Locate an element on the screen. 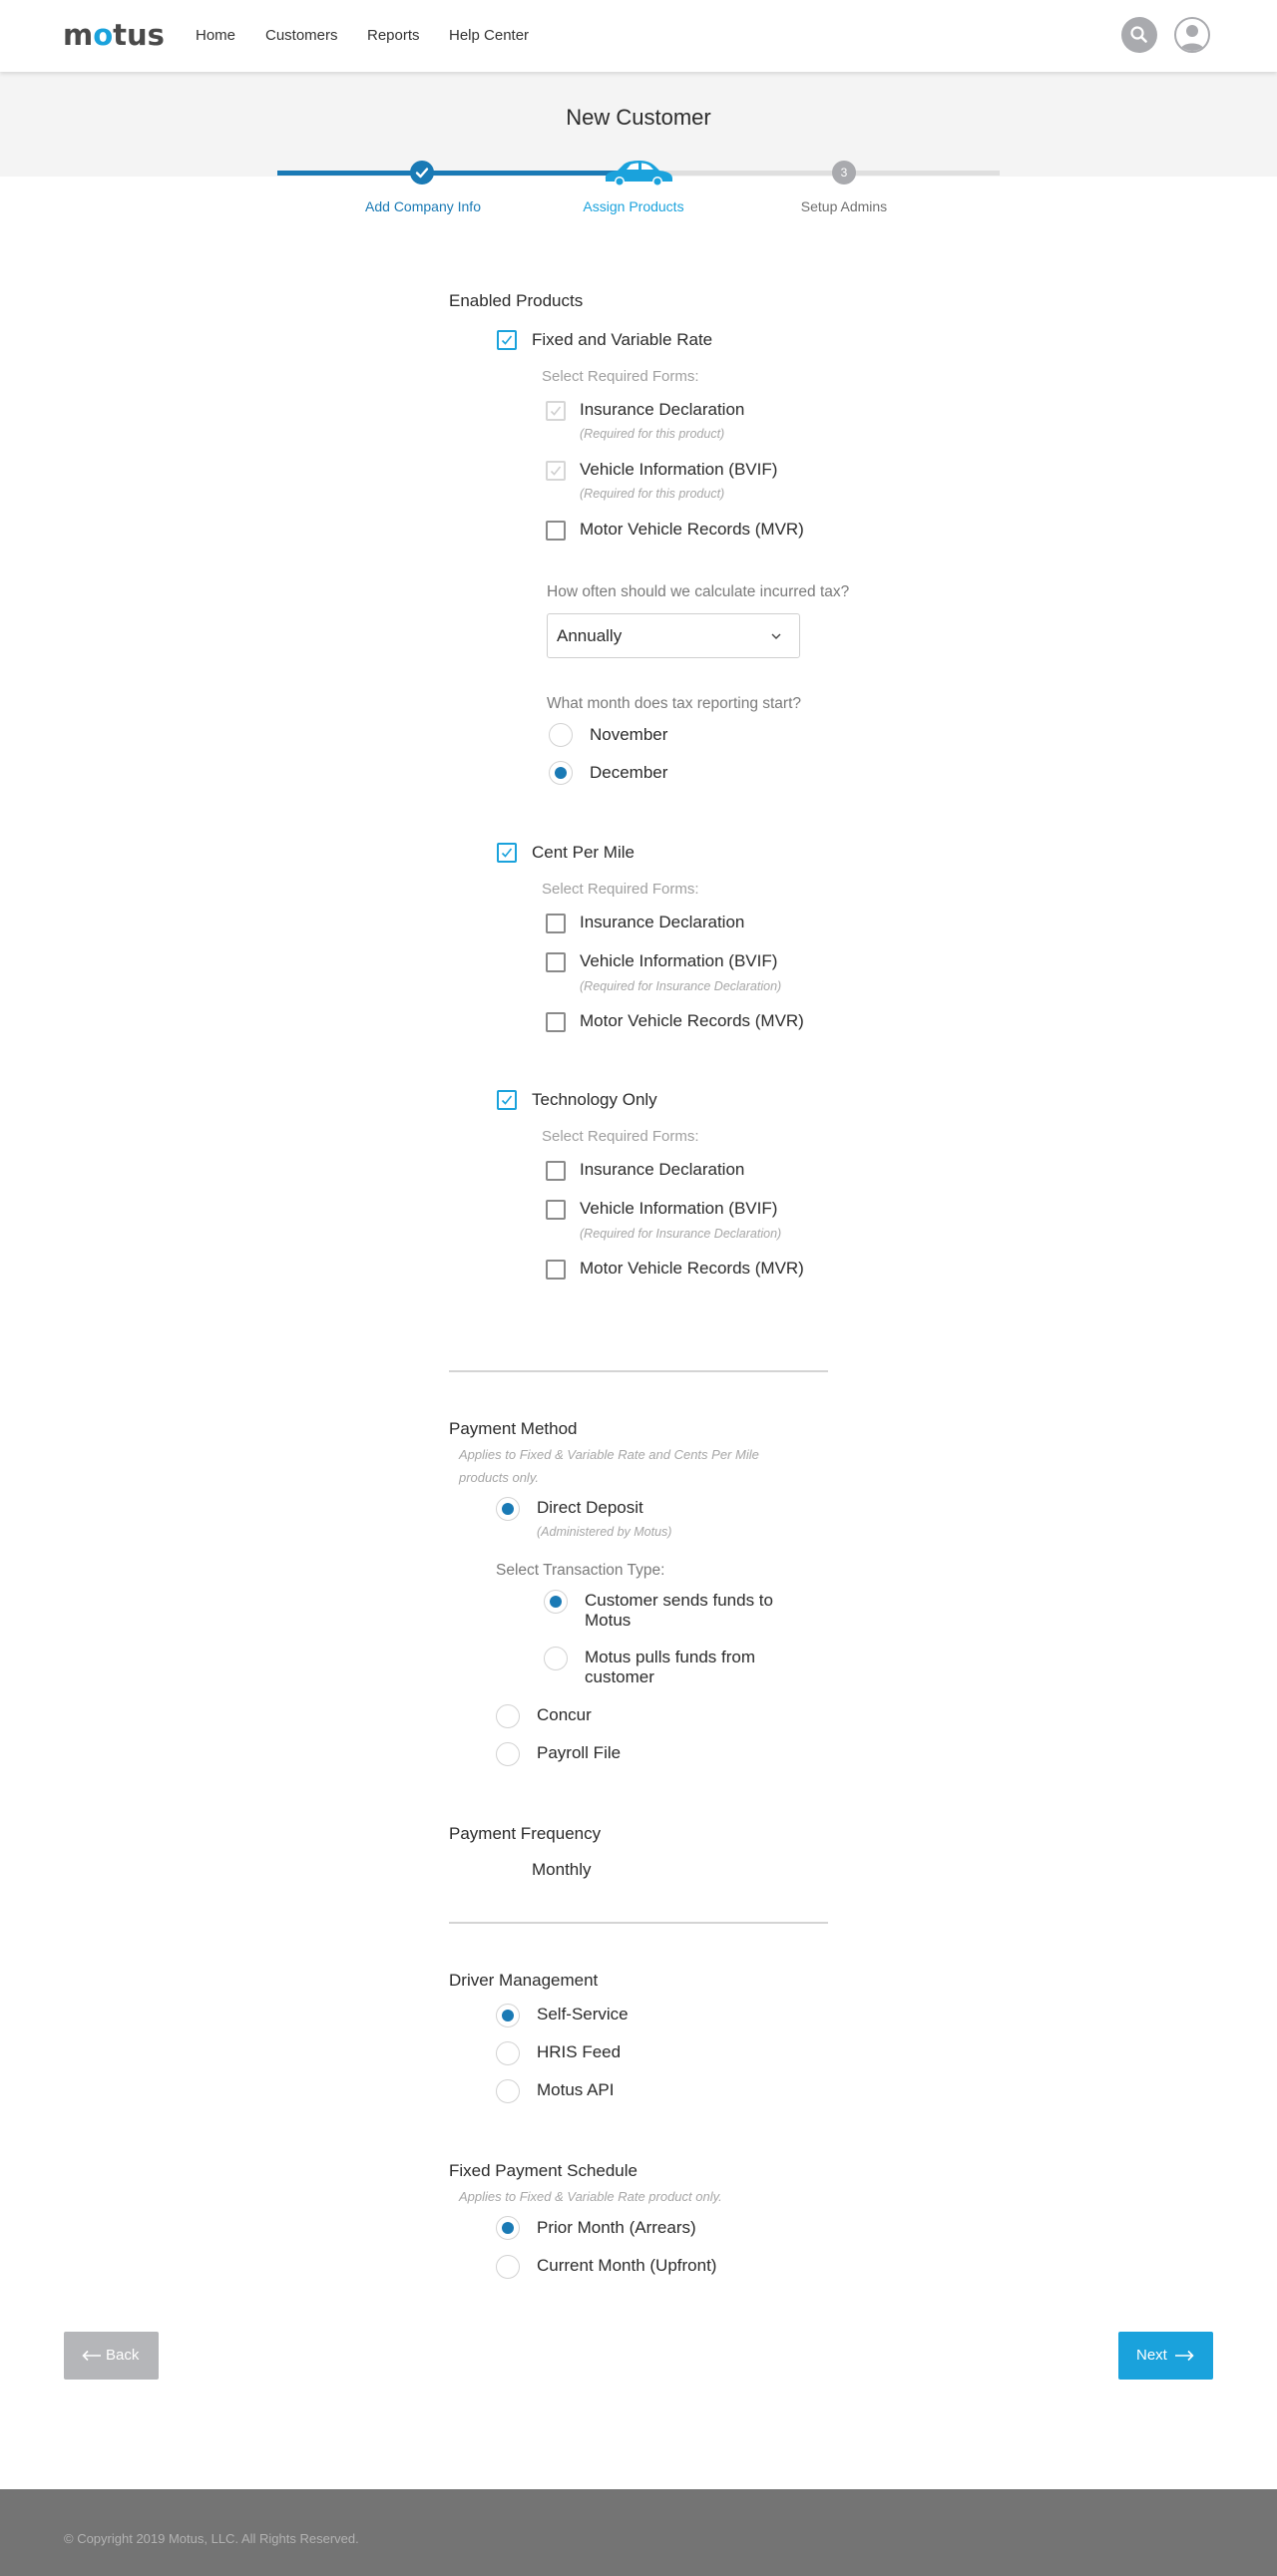  chevron-down-icon is located at coordinates (776, 636).